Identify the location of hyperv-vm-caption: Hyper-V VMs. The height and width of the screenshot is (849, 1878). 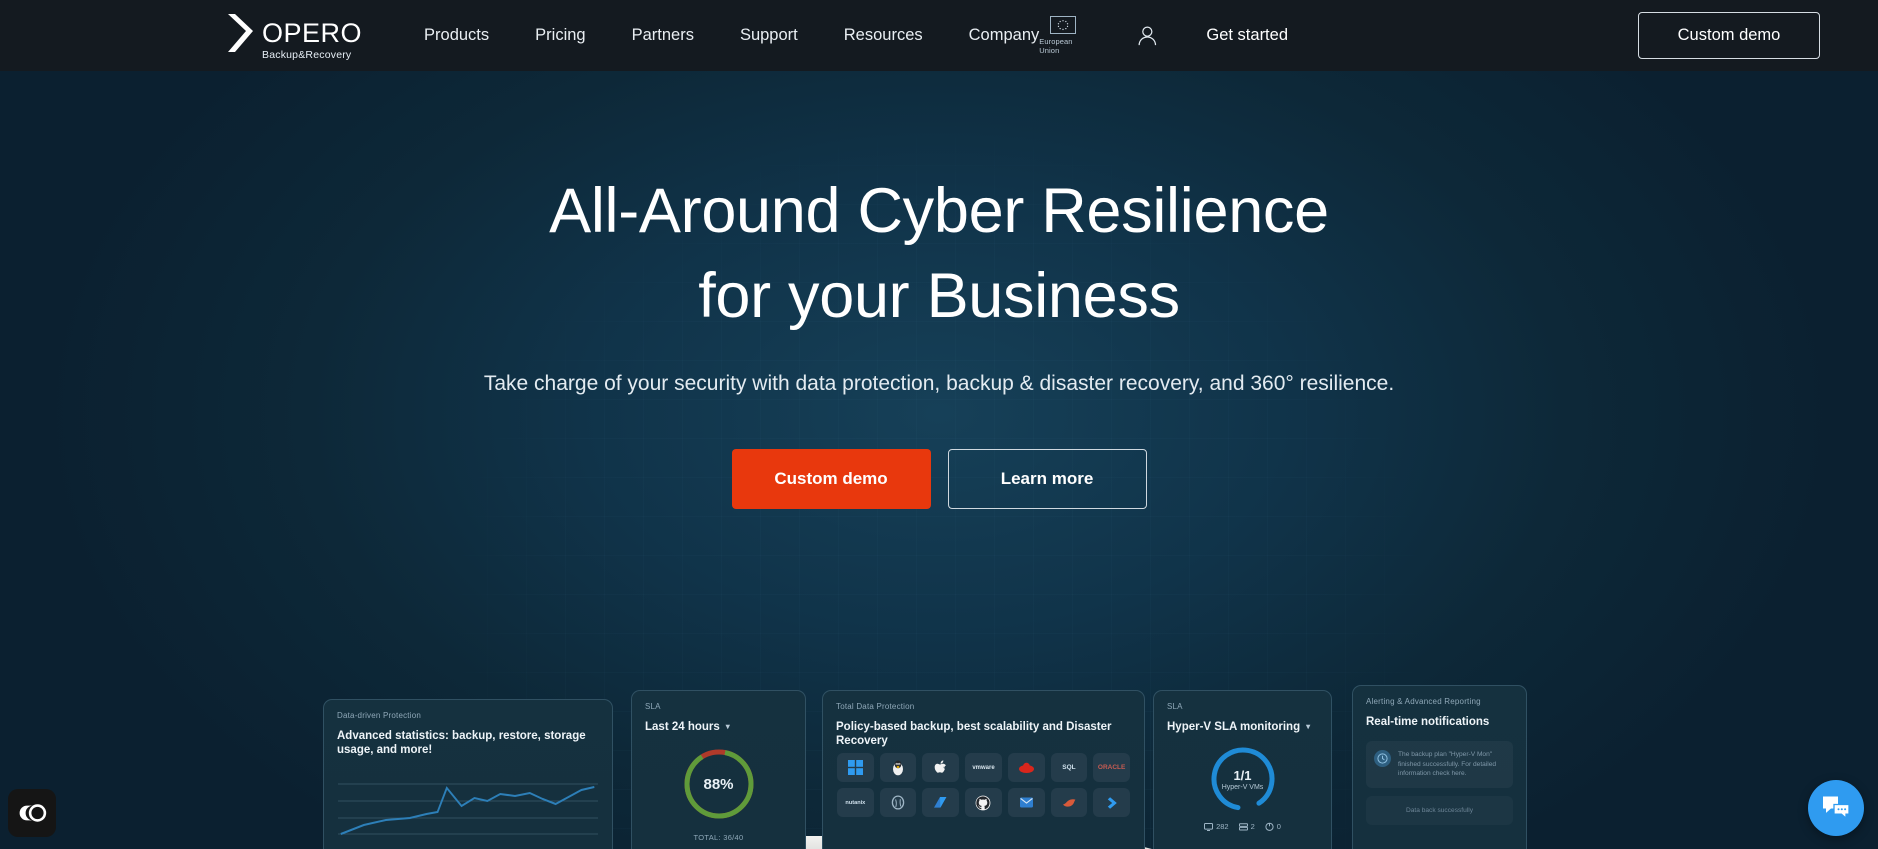
(1242, 787).